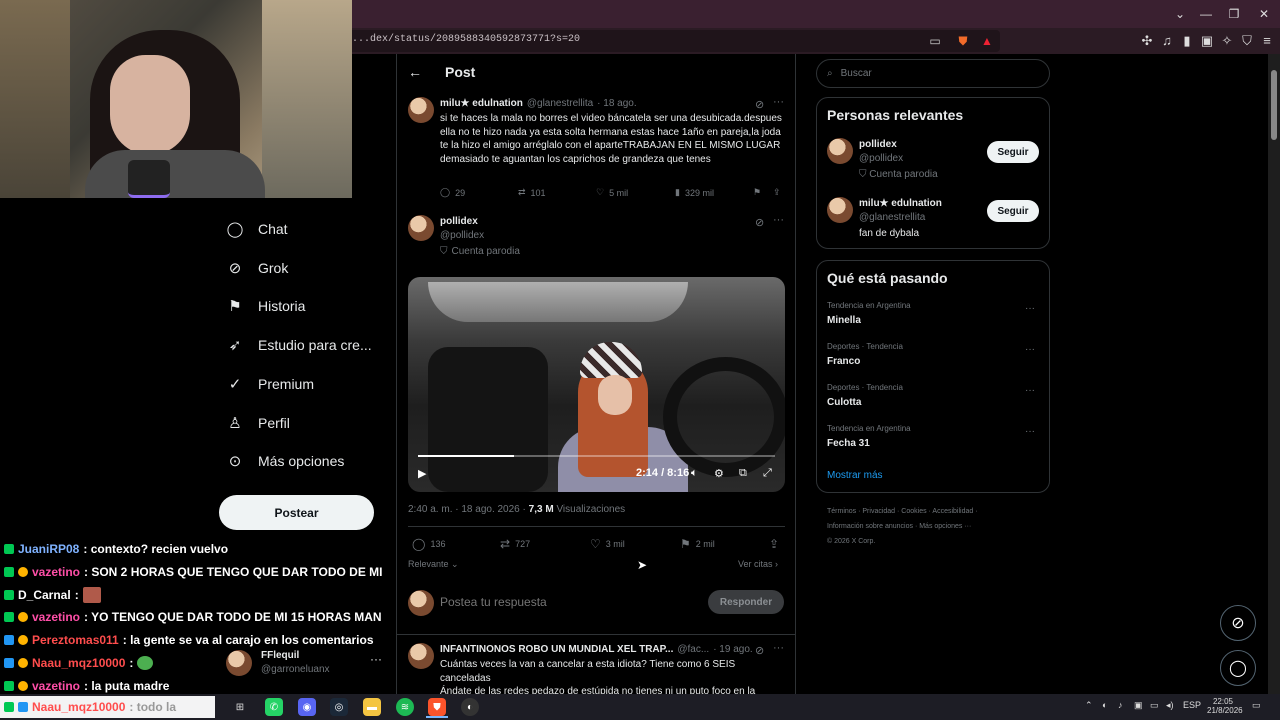  What do you see at coordinates (933, 73) in the screenshot?
I see `search-input: ⌕ Buscar` at bounding box center [933, 73].